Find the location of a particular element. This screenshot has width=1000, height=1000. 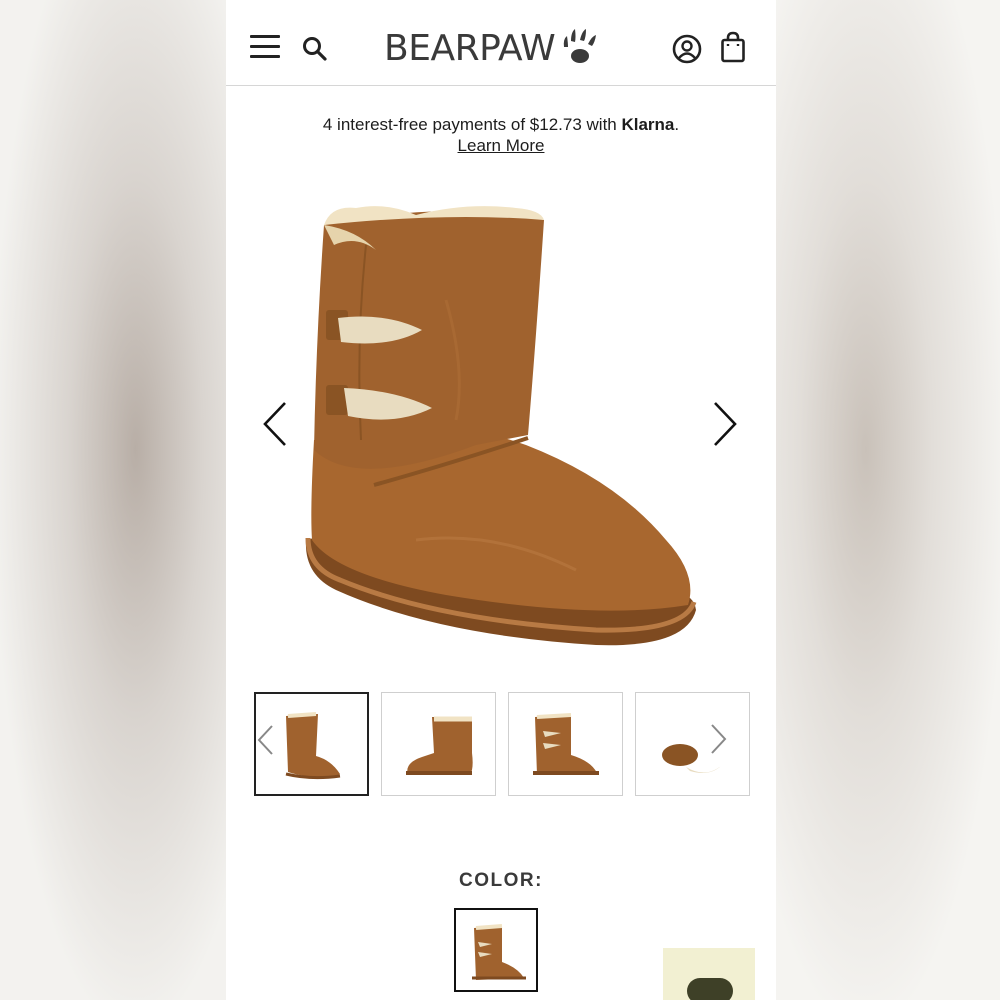

account-icon is located at coordinates (687, 49).